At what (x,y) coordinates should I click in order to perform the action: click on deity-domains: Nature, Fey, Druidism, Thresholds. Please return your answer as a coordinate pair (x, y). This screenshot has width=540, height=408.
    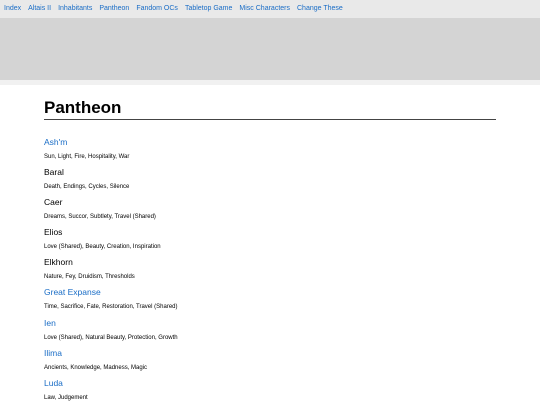
    Looking at the image, I should click on (89, 277).